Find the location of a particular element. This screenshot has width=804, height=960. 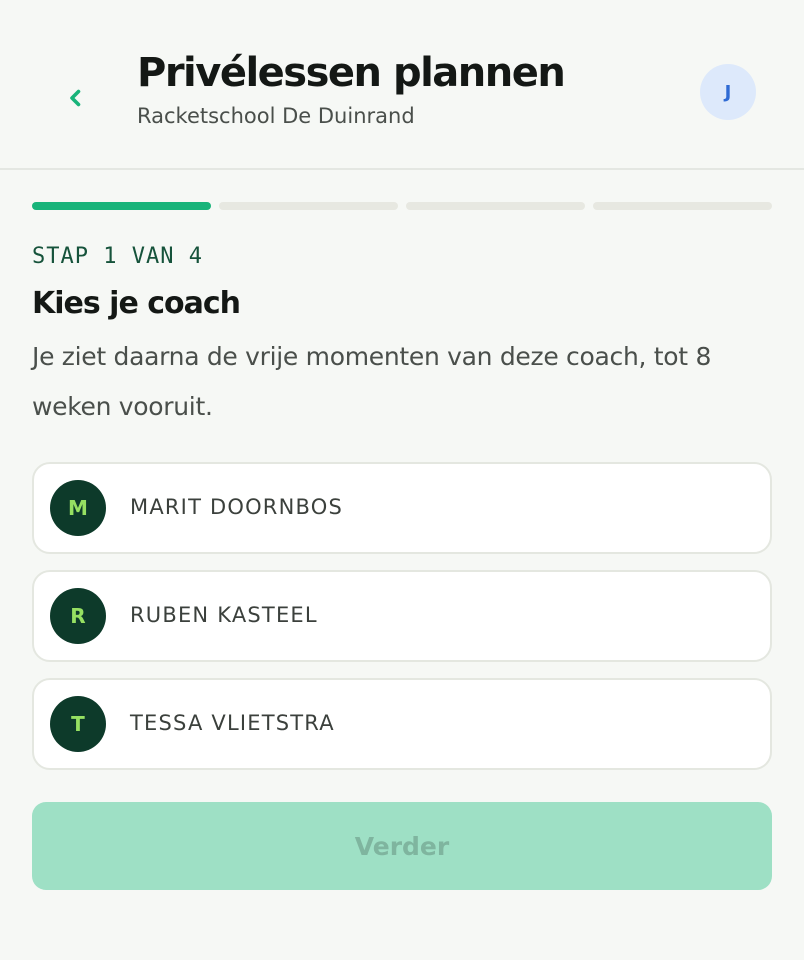

step-progress is located at coordinates (402, 206).